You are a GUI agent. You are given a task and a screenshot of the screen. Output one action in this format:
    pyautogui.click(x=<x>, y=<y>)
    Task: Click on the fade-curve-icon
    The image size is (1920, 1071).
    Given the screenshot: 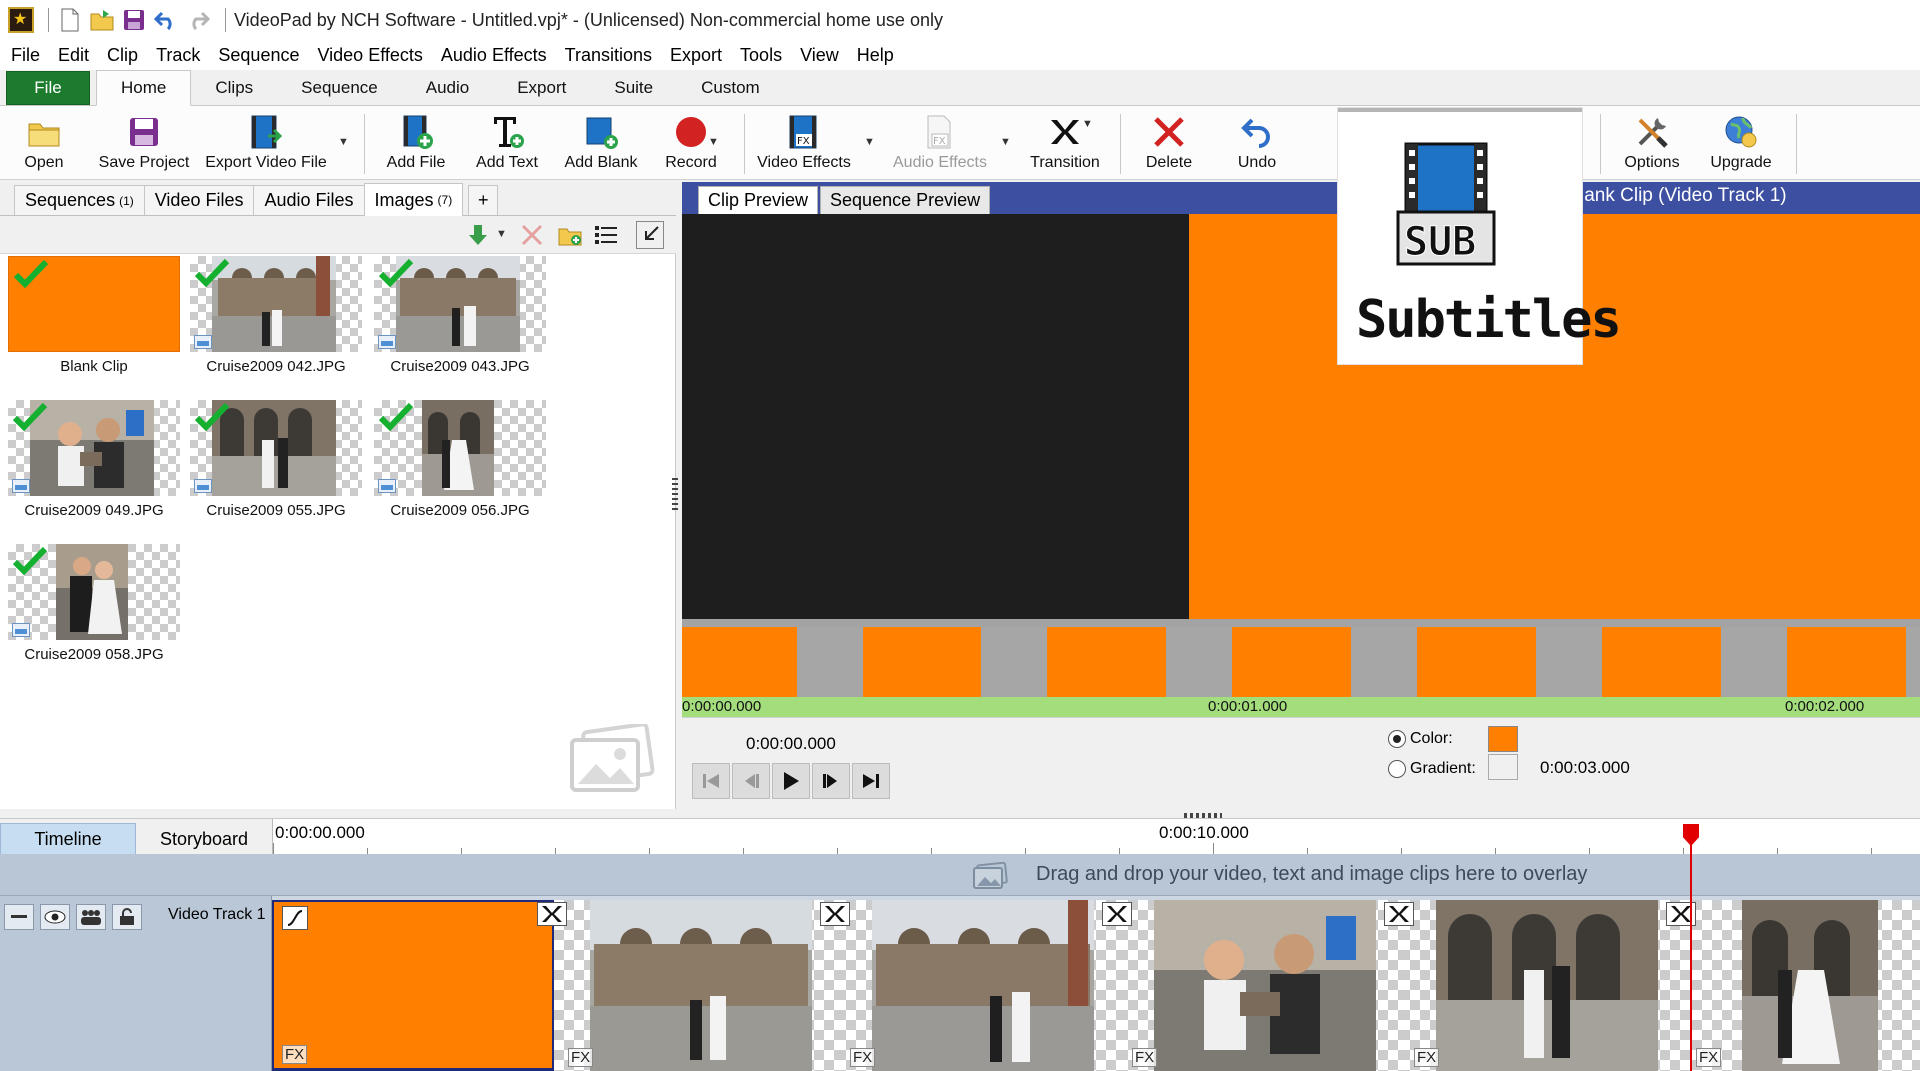 What is the action you would take?
    pyautogui.click(x=295, y=918)
    